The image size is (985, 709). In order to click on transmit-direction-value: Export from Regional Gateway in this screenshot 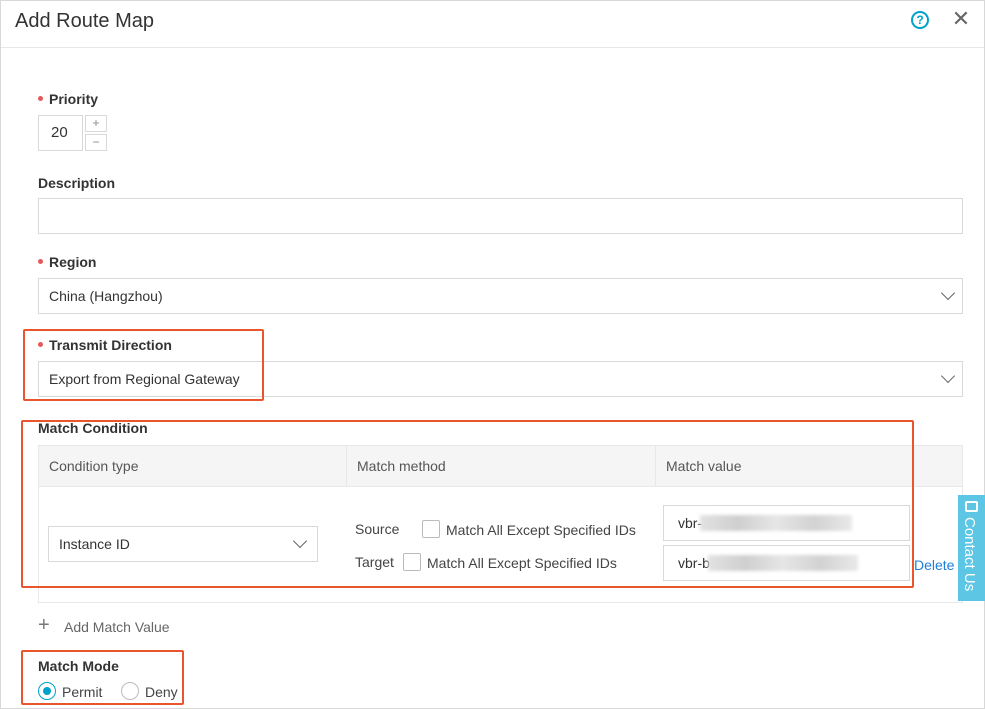, I will do `click(144, 379)`.